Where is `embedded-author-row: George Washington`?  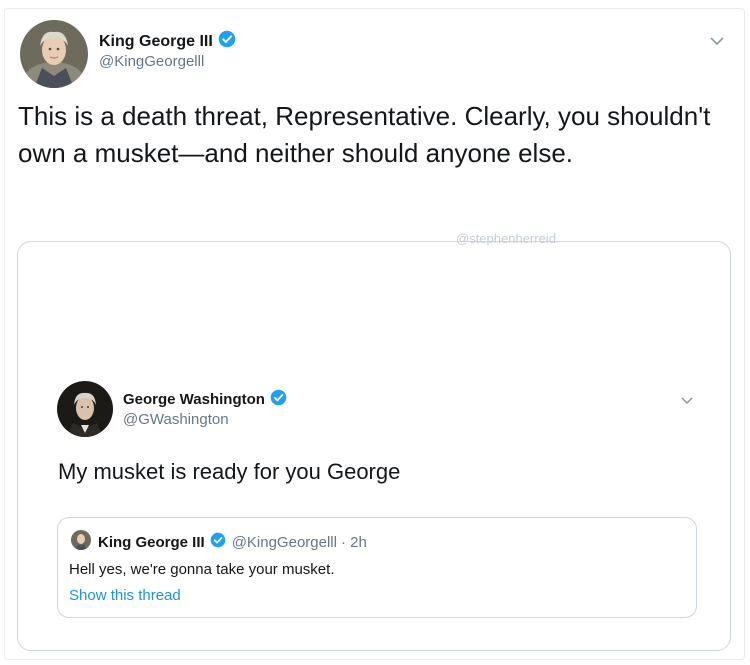 embedded-author-row: George Washington is located at coordinates (205, 399).